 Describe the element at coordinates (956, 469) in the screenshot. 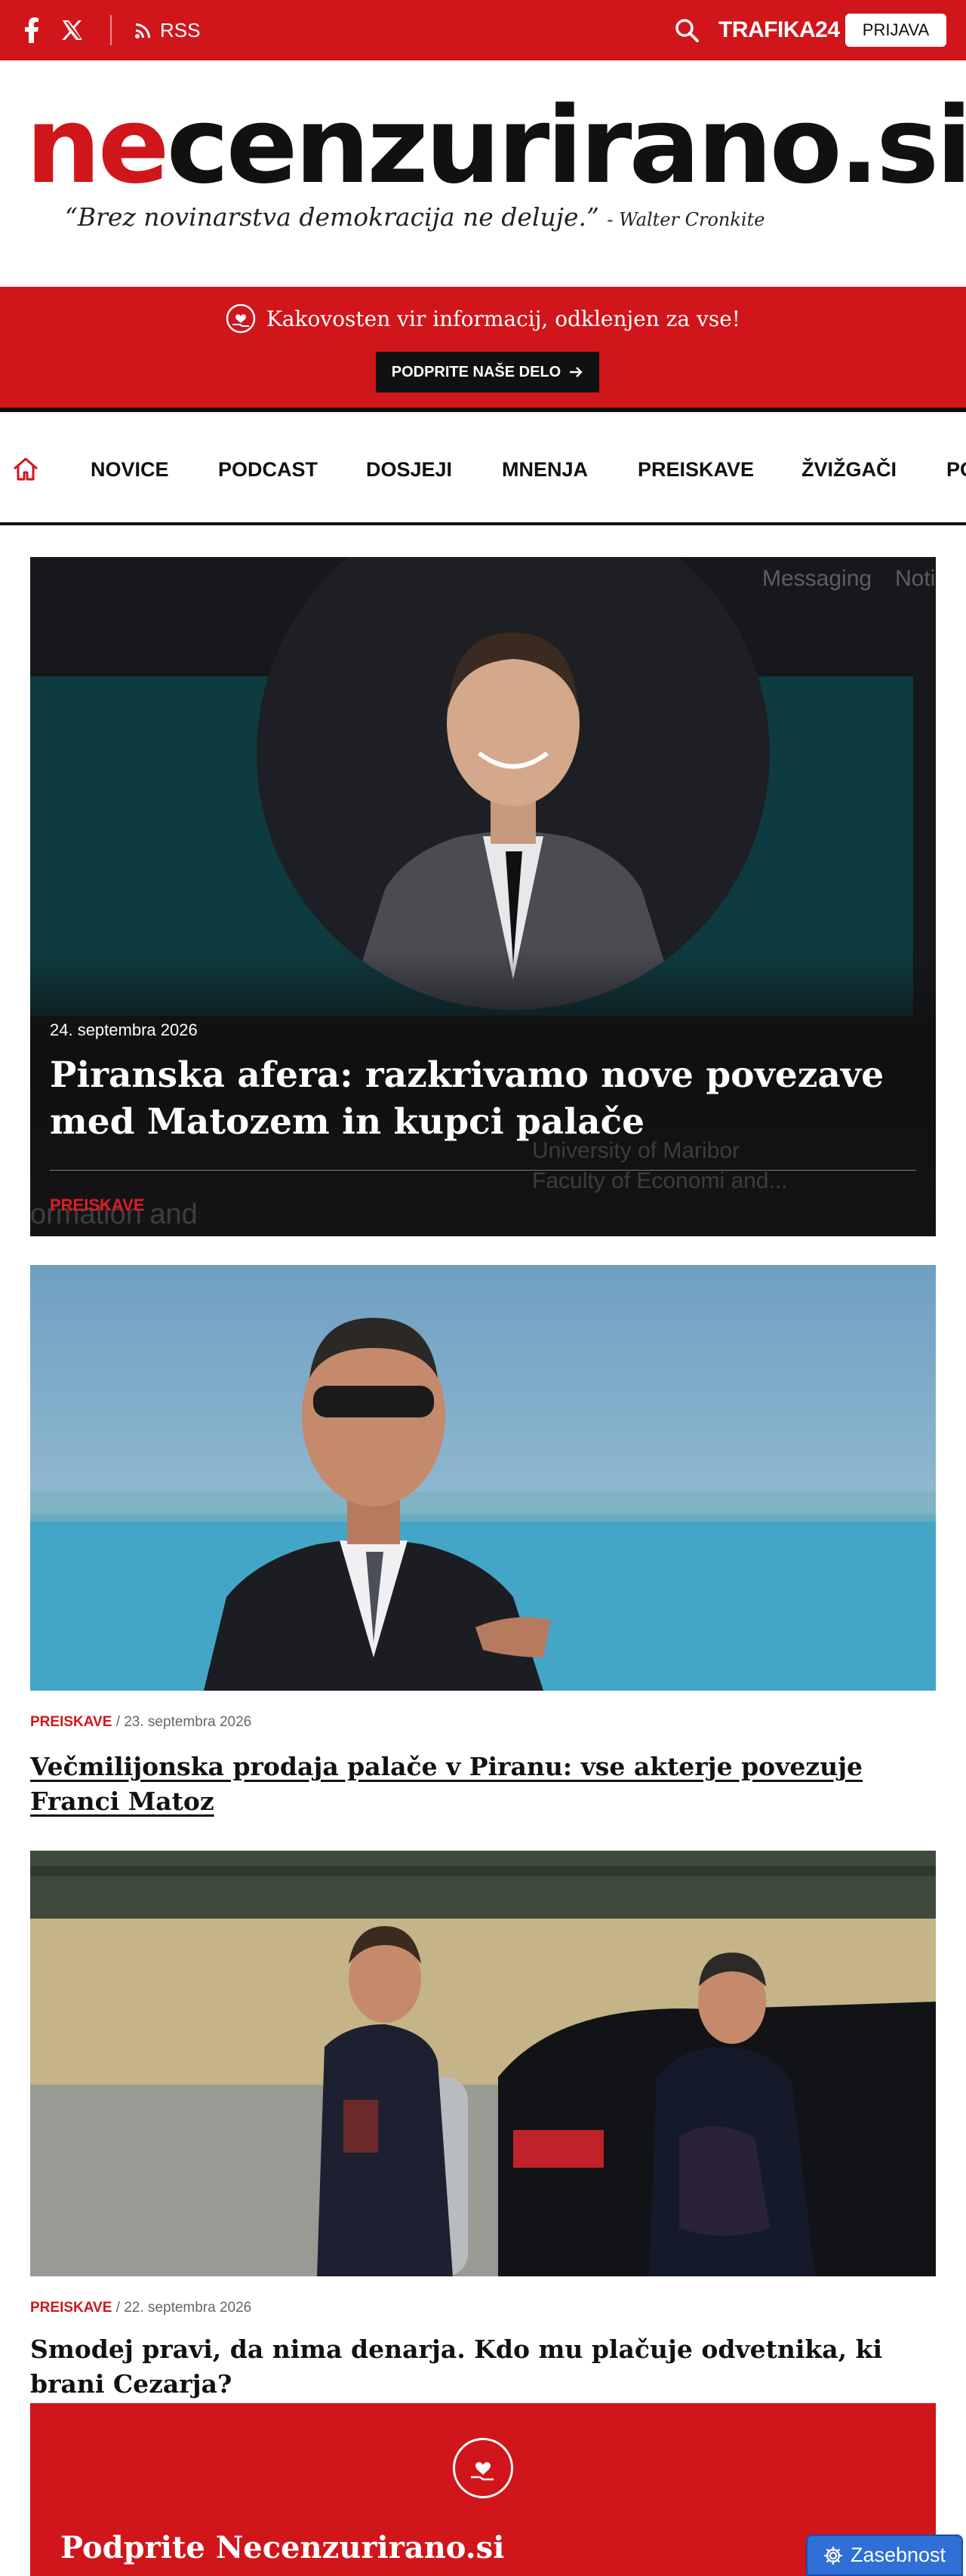

I see `nav-item-overflow: PO` at that location.